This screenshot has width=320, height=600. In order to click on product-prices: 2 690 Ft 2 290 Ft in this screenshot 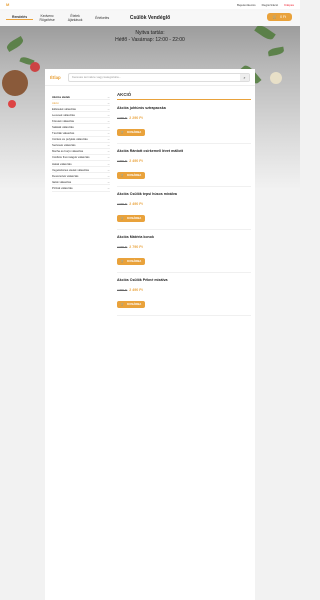, I will do `click(184, 118)`.